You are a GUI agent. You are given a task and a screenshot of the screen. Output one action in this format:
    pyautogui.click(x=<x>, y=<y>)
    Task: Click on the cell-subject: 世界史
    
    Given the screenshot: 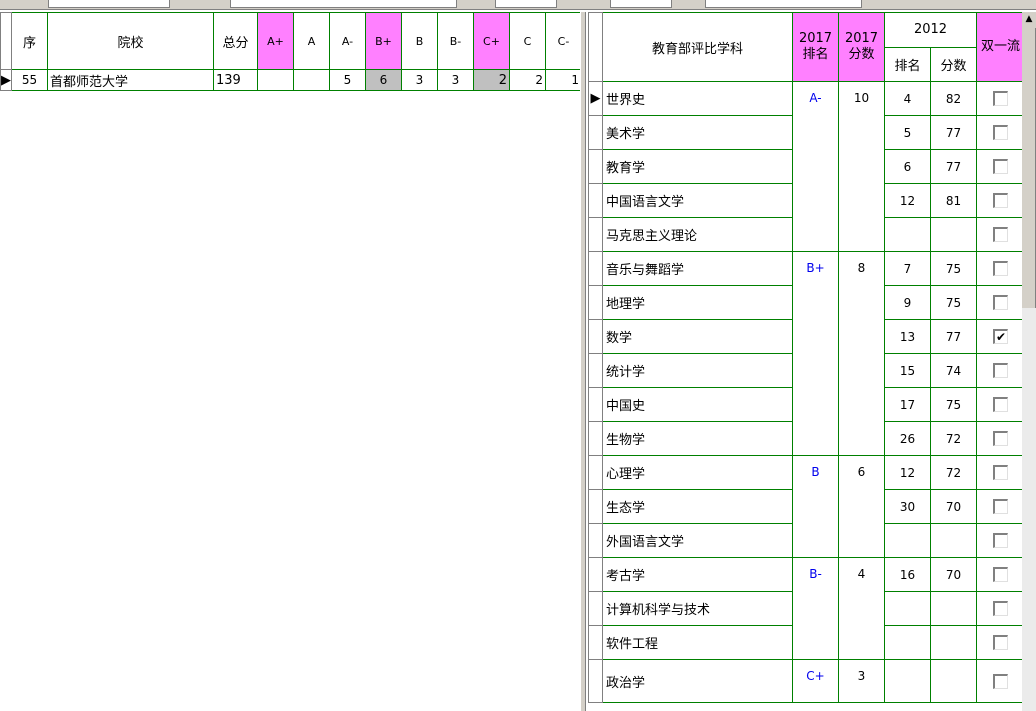 What is the action you would take?
    pyautogui.click(x=697, y=98)
    